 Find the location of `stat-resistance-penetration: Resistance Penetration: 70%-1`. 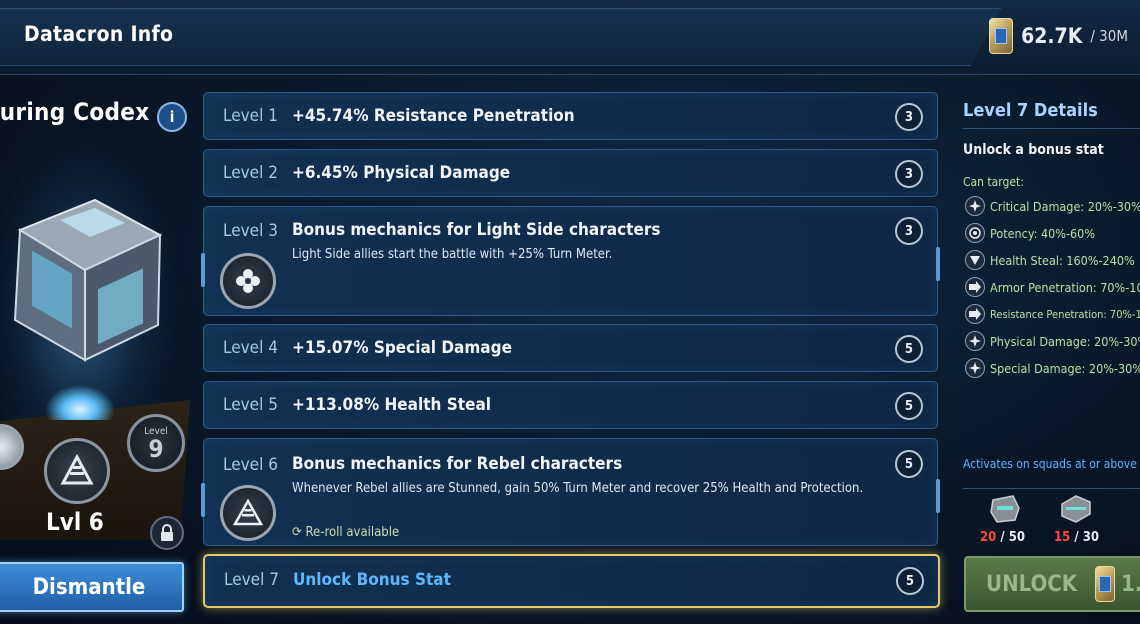

stat-resistance-penetration: Resistance Penetration: 70%-1 is located at coordinates (1052, 314).